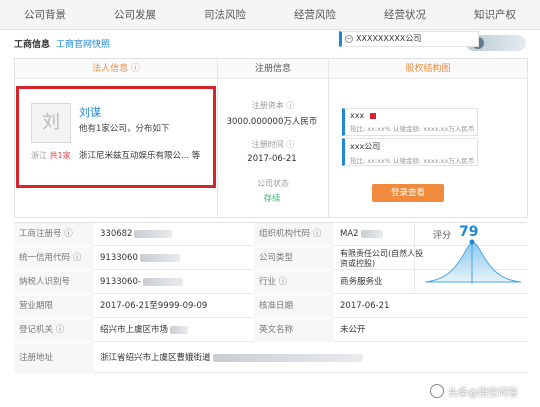 Image resolution: width=540 pixels, height=407 pixels. I want to click on label-approval-date: 核准日期, so click(294, 306).